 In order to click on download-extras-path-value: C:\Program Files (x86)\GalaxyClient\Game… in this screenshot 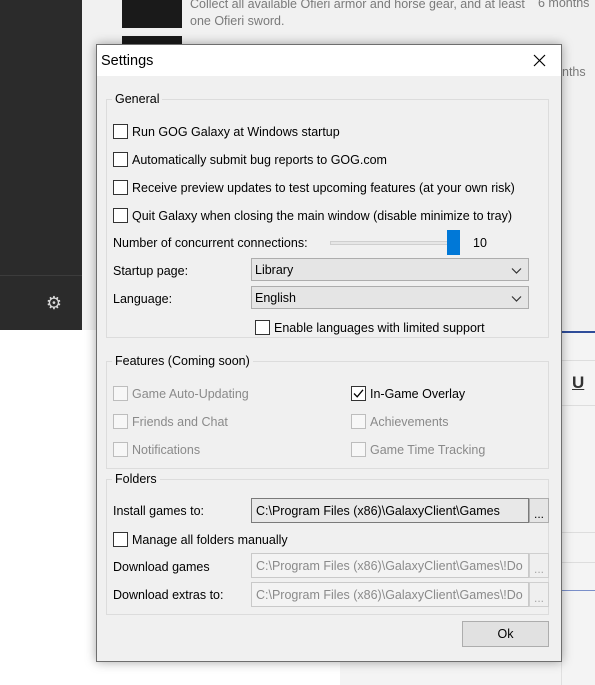, I will do `click(389, 594)`.